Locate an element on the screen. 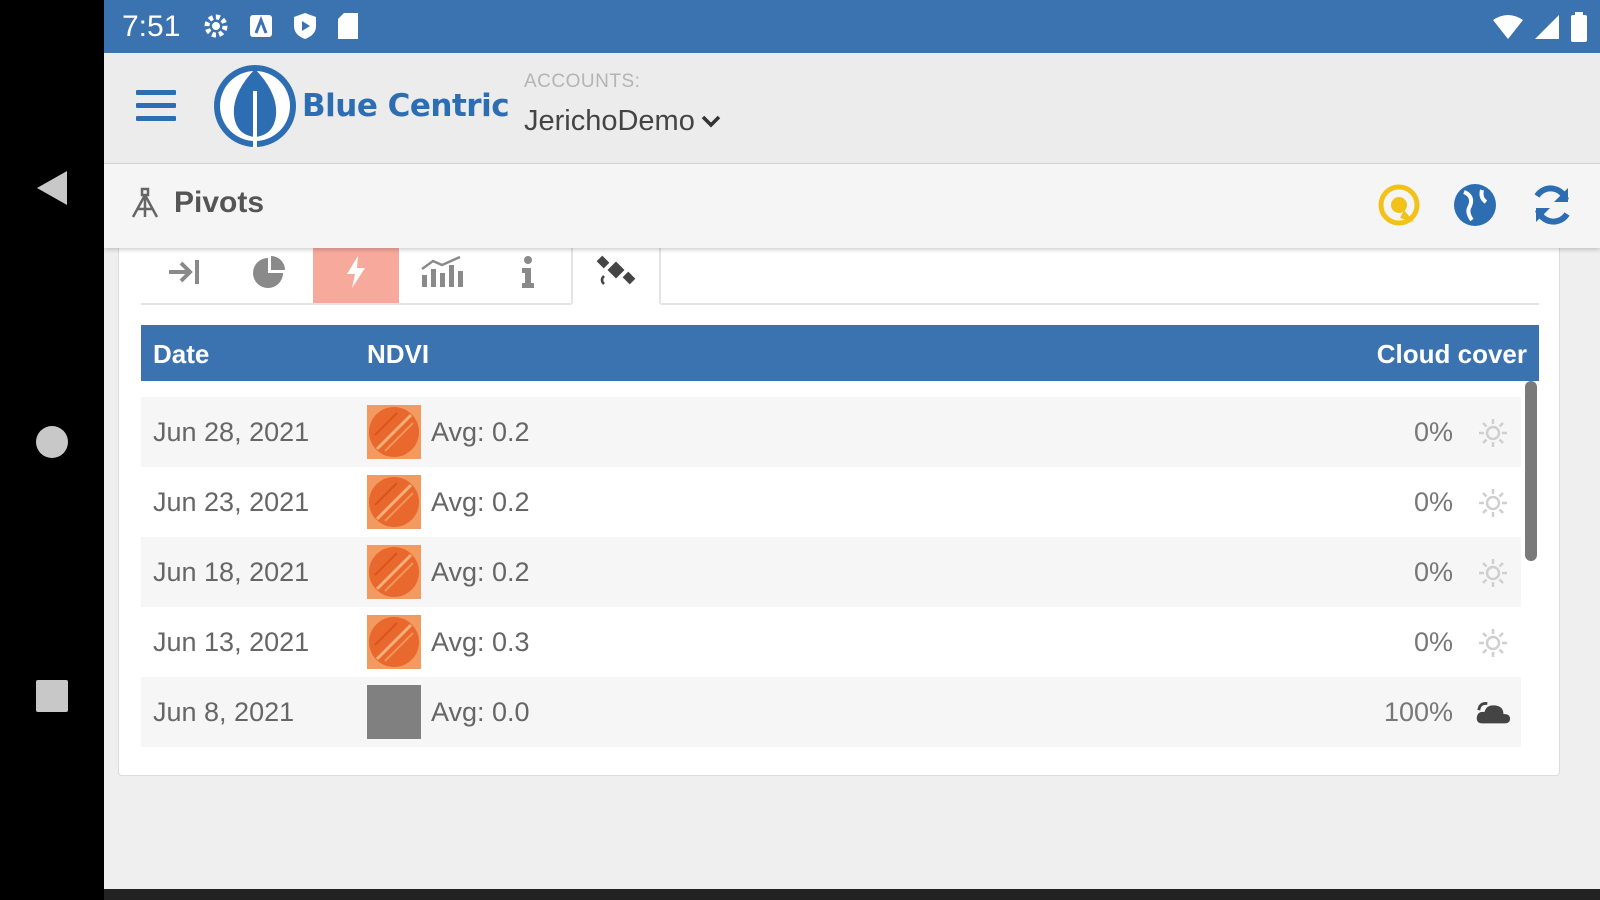 This screenshot has width=1600, height=900. app-store-icon is located at coordinates (261, 26).